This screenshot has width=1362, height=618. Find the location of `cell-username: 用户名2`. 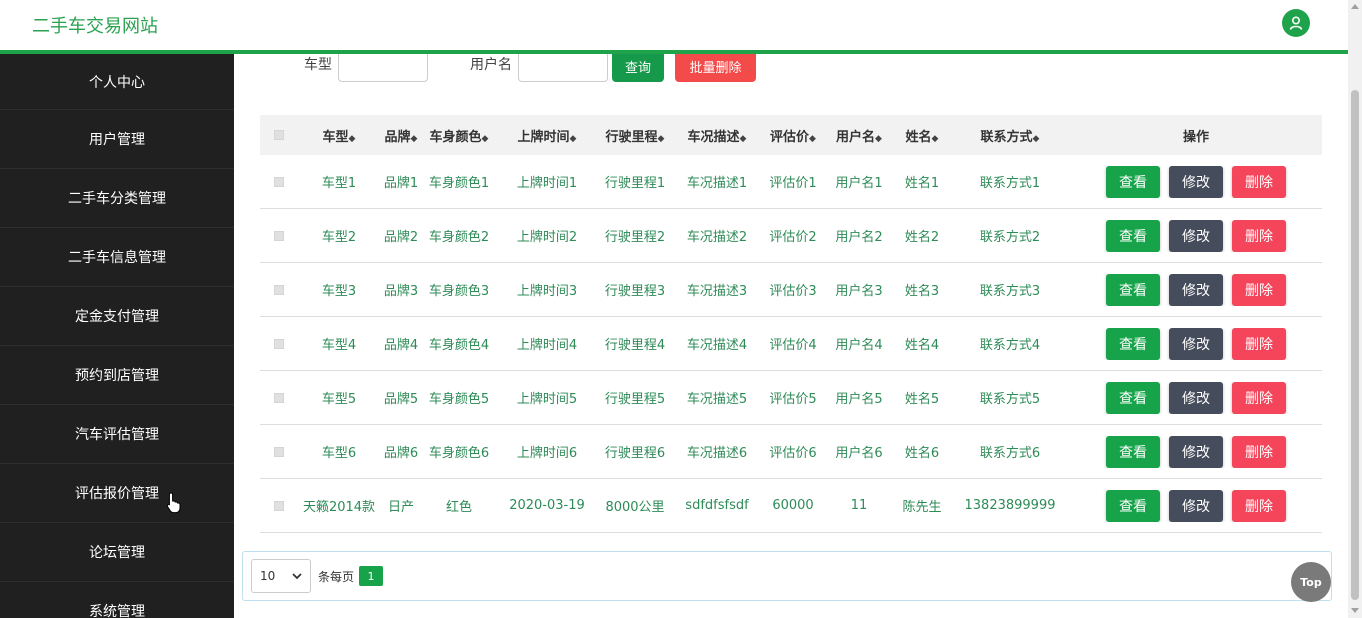

cell-username: 用户名2 is located at coordinates (859, 237).